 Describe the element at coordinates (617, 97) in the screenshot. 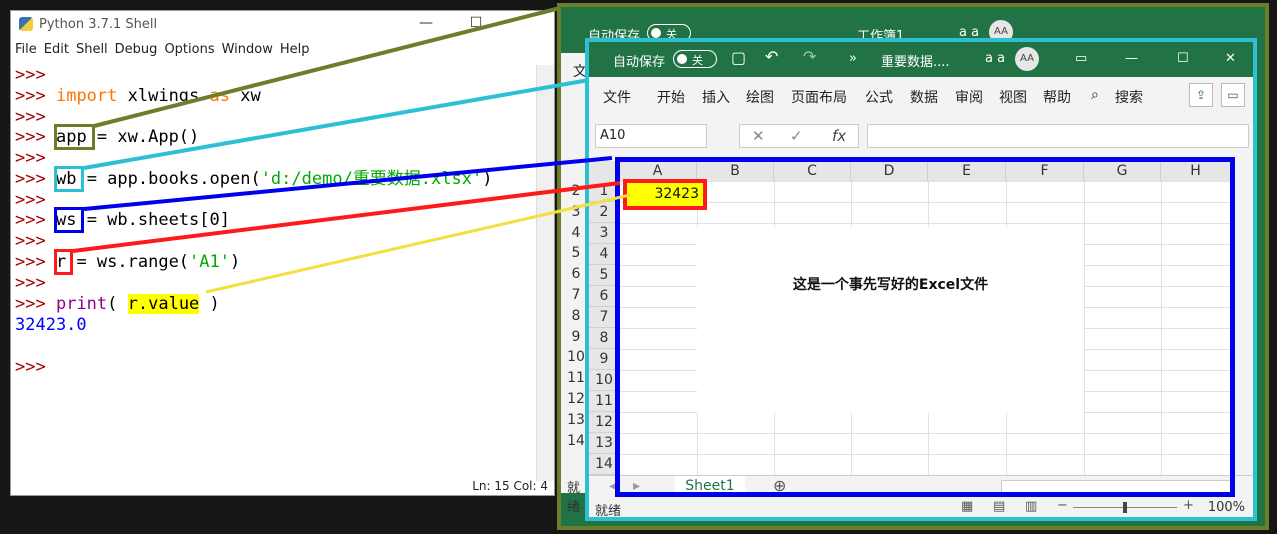

I see `tab-file: 文件` at that location.